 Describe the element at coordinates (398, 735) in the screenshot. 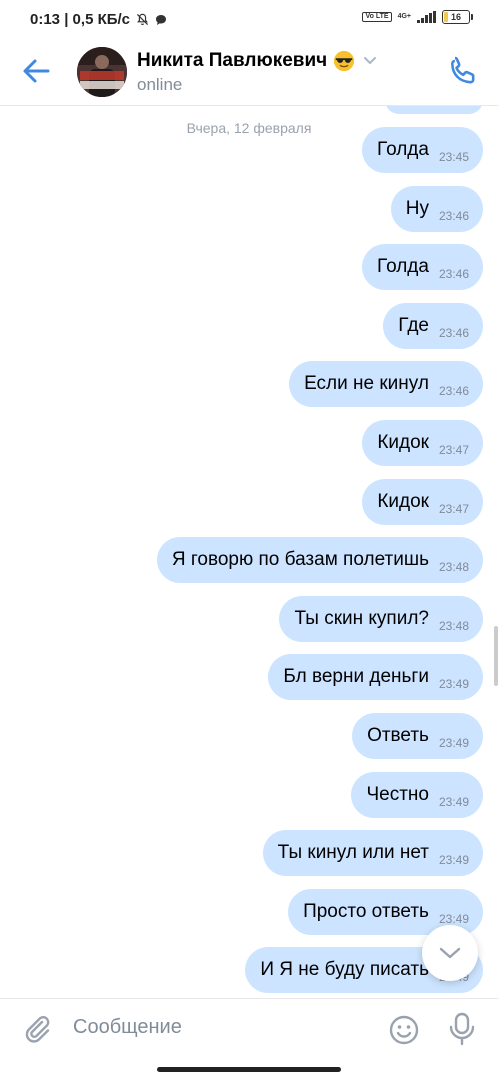

I see `message-text: Ответь` at that location.